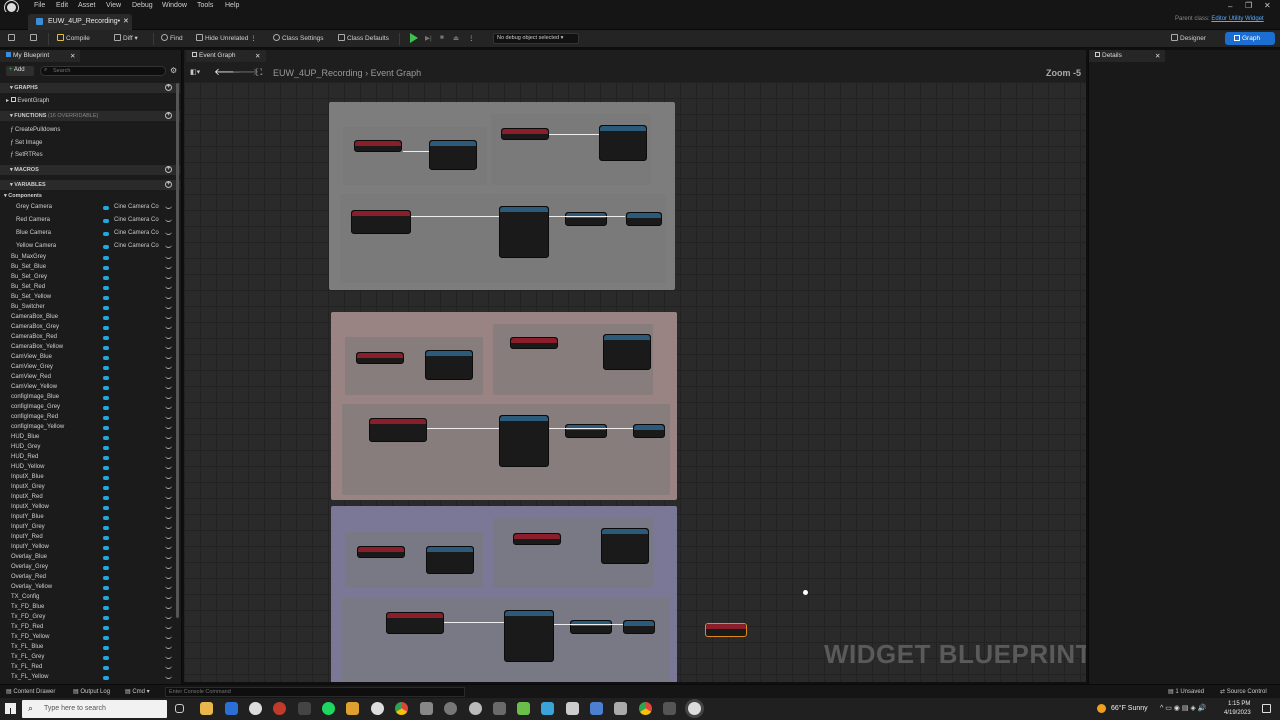  What do you see at coordinates (206, 708) in the screenshot?
I see `file-explorer-icon` at bounding box center [206, 708].